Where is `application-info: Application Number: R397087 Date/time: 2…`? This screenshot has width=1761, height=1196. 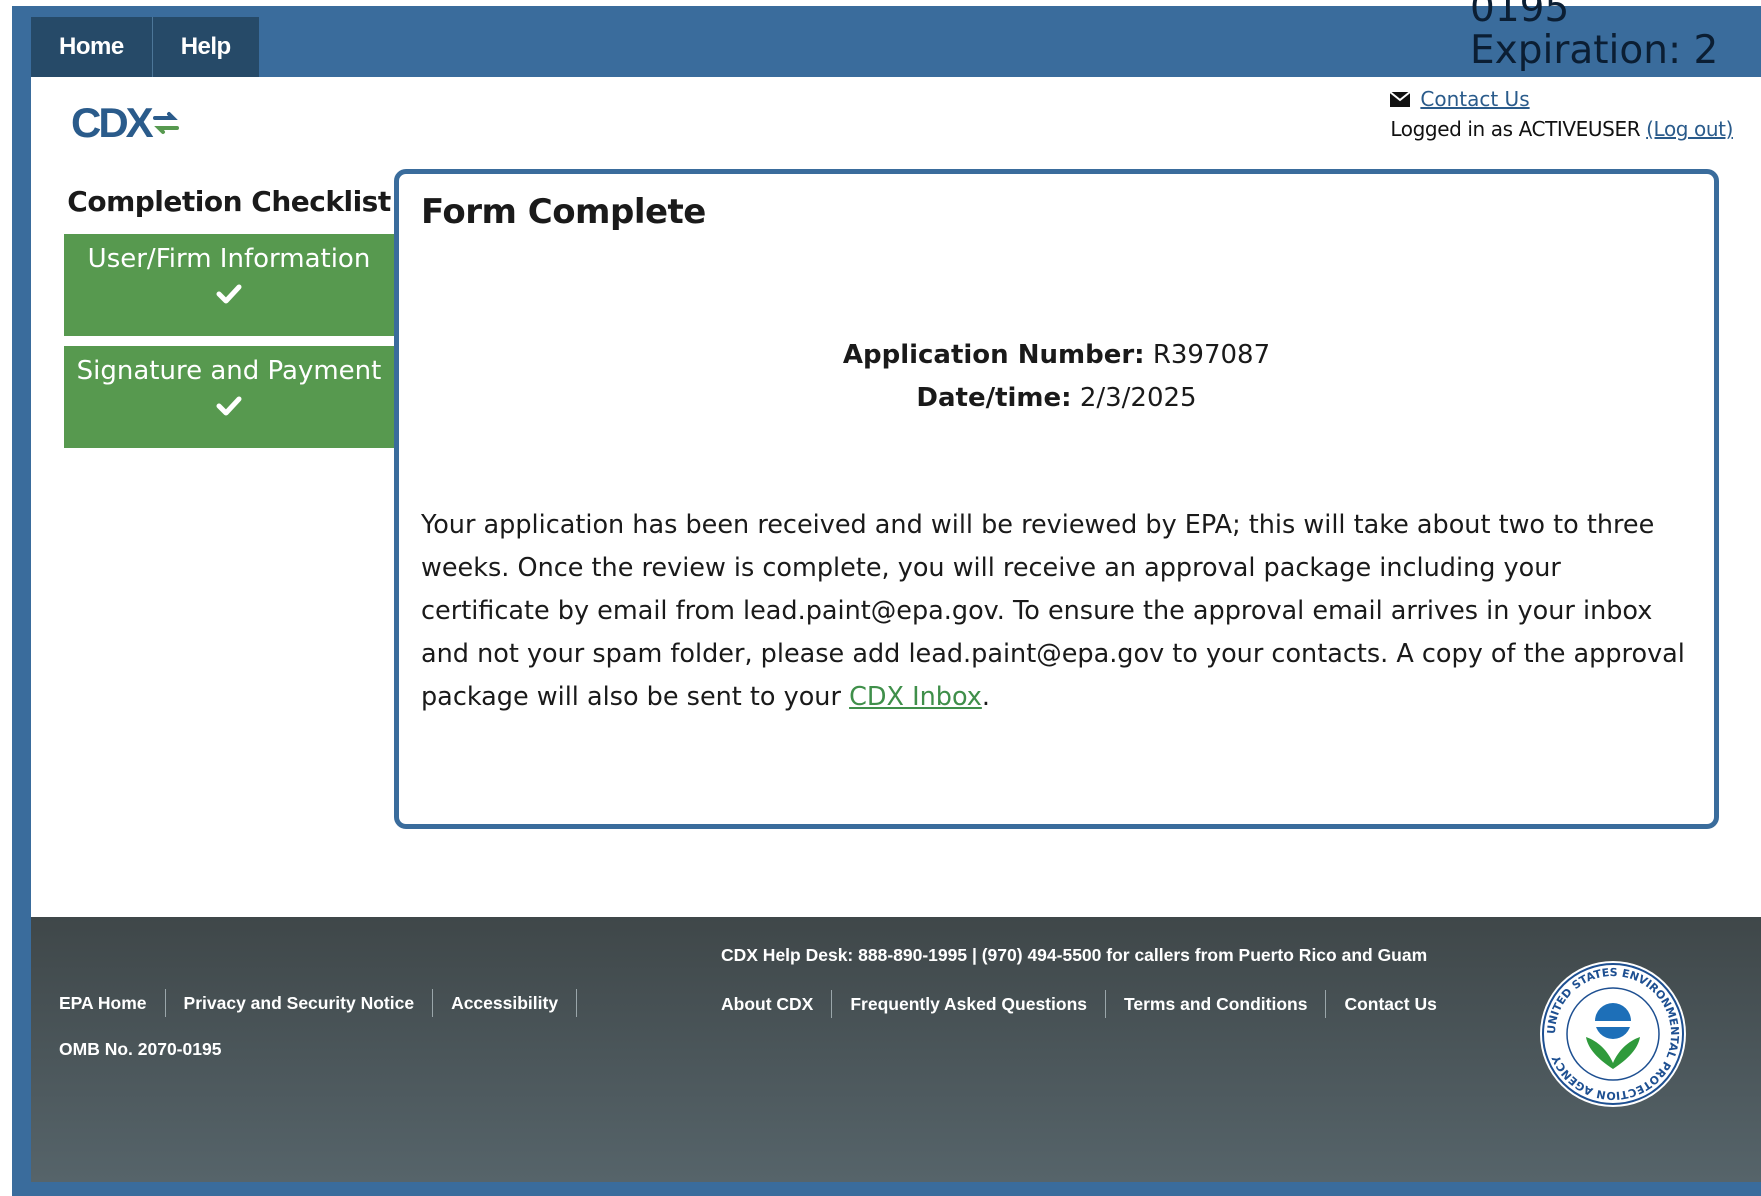
application-info: Application Number: R397087 Date/time: 2… is located at coordinates (1056, 377).